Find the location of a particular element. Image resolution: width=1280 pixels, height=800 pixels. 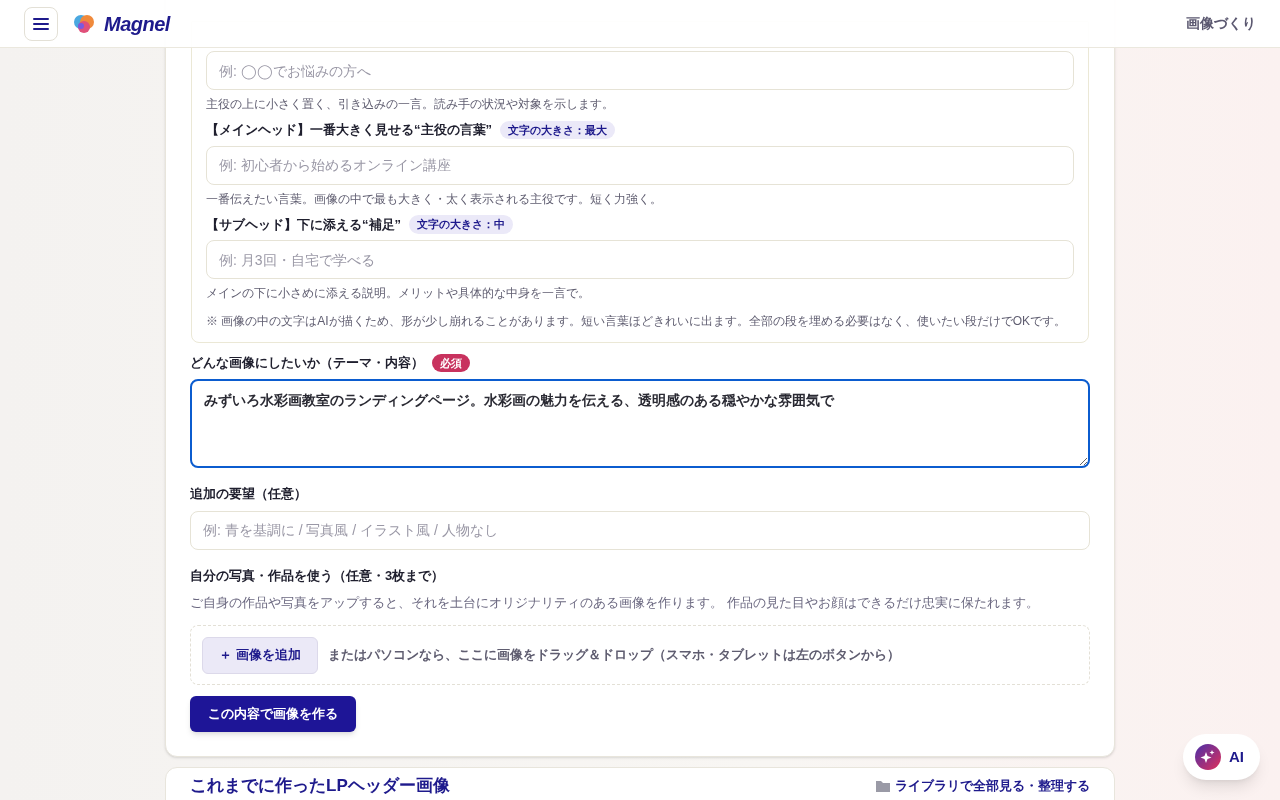

input-field: 例: 初心者から始めるオンライン講座 is located at coordinates (640, 165).